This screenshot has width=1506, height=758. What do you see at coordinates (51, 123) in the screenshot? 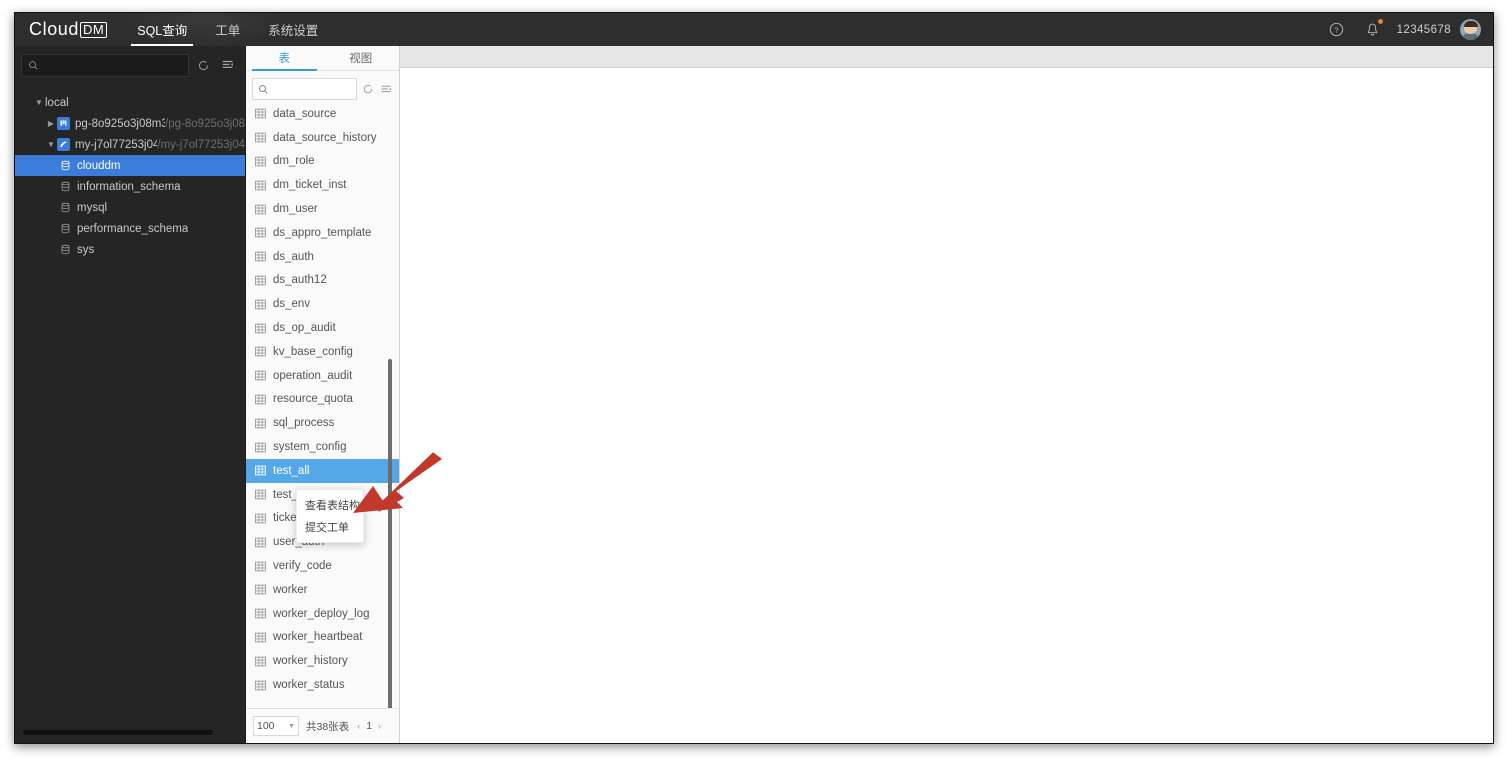
I see `chevron-right-icon: ▶` at bounding box center [51, 123].